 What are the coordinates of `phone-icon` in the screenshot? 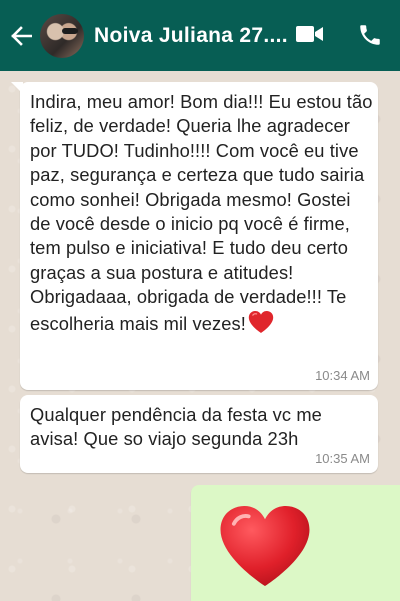 It's located at (370, 37).